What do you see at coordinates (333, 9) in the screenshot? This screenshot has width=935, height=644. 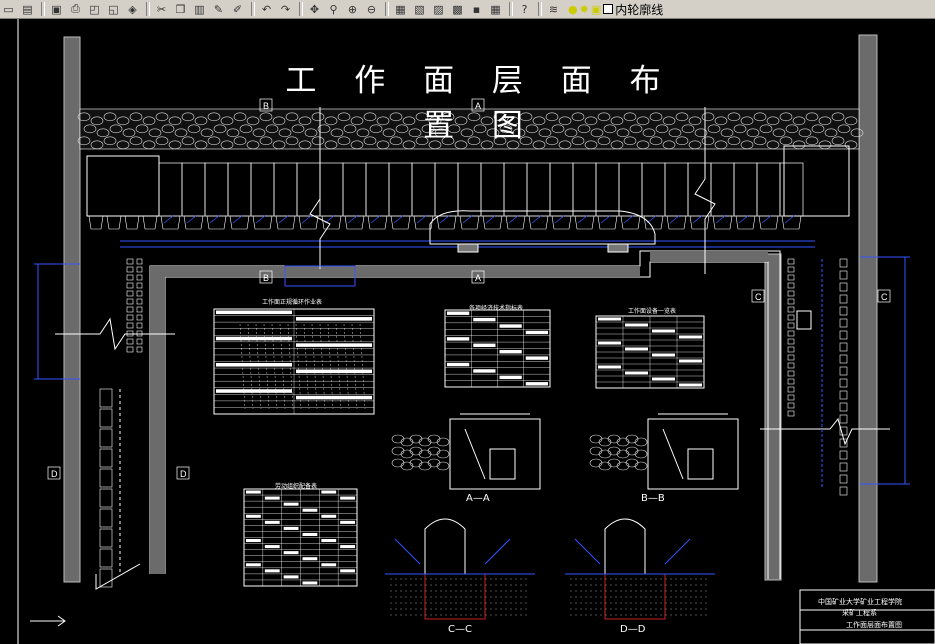 I see `zoom-realtime-icon: ⚲` at bounding box center [333, 9].